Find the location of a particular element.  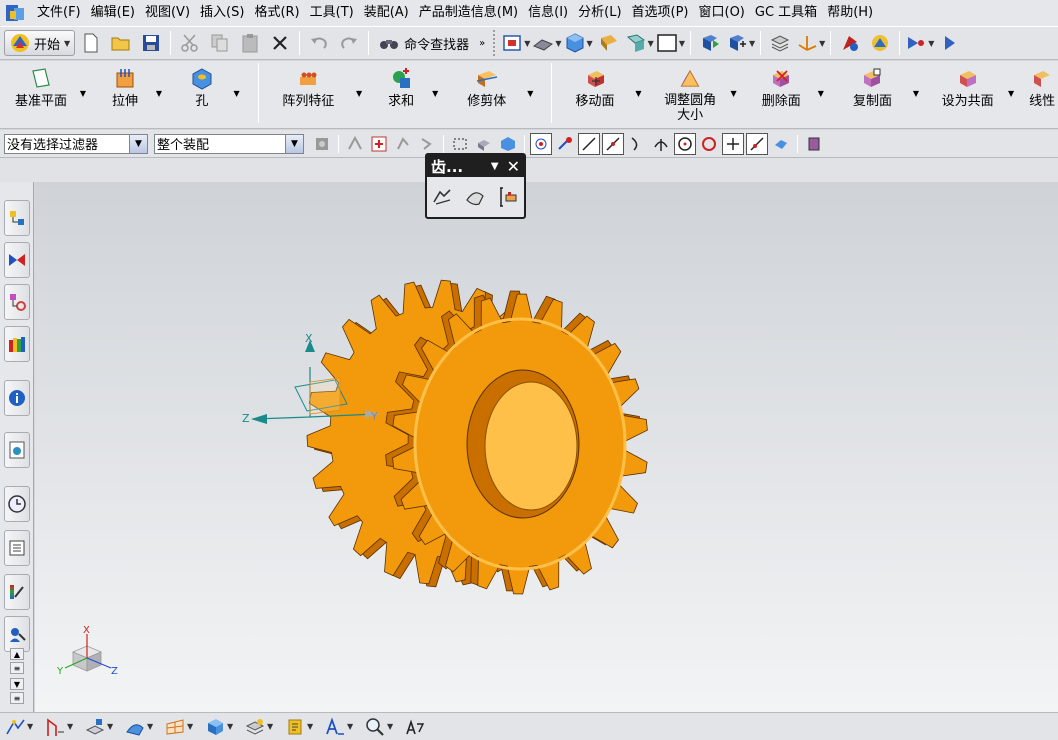

constraint-navigator-tab is located at coordinates (17, 260).